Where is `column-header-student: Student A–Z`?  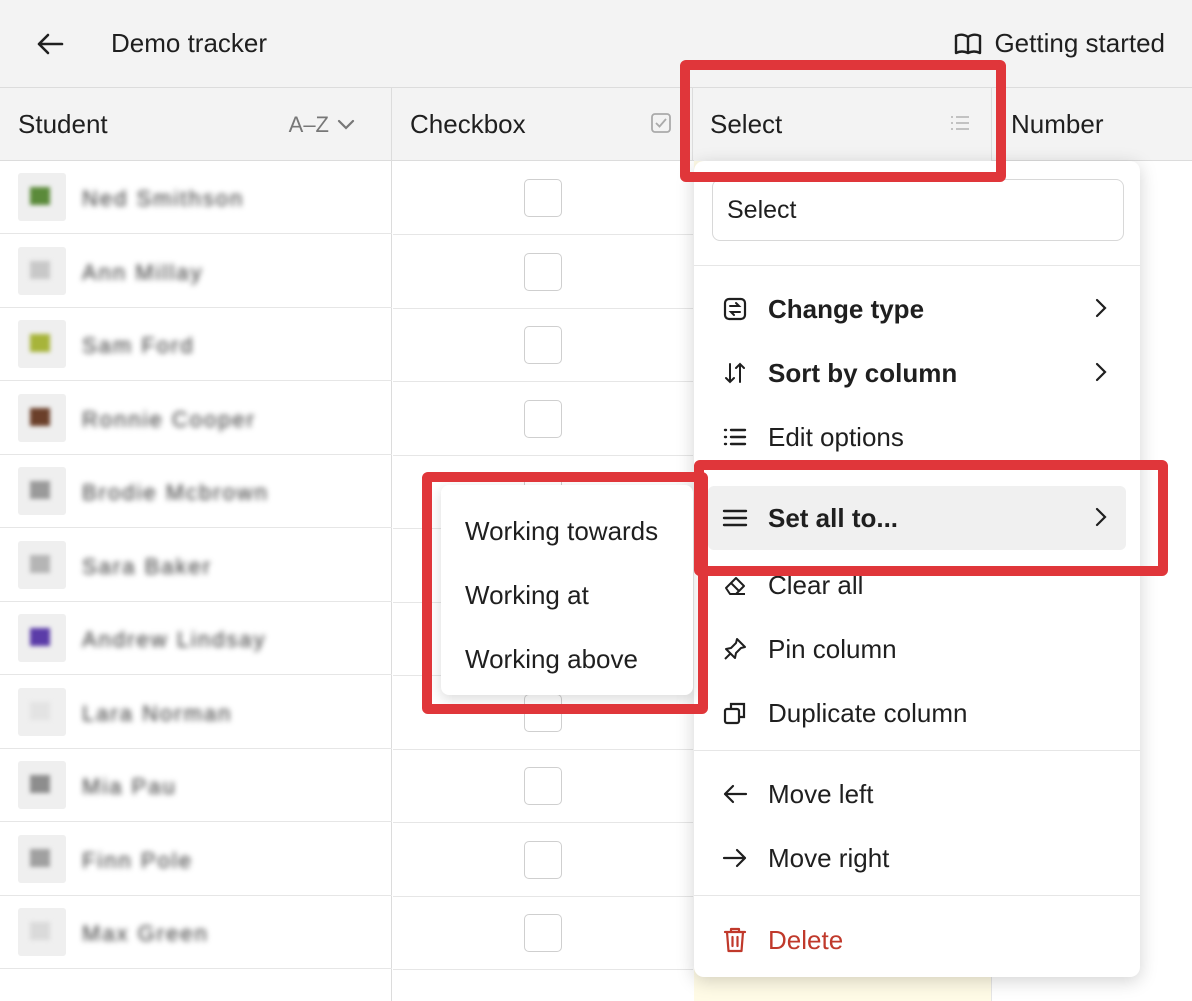
column-header-student: Student A–Z is located at coordinates (196, 124).